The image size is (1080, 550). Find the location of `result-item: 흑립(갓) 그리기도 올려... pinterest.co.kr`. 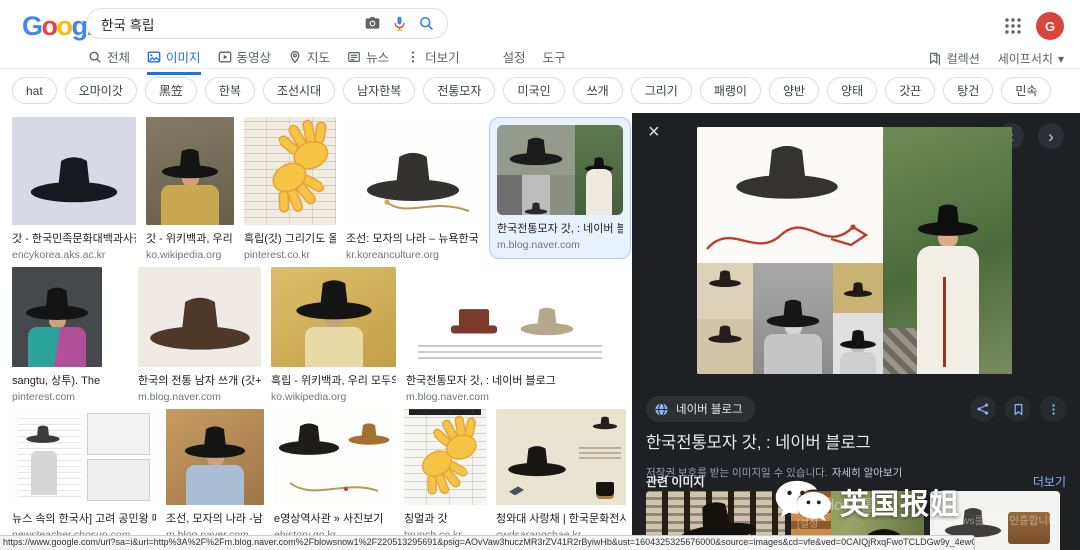

result-item: 흑립(갓) 그리기도 올려... pinterest.co.kr is located at coordinates (290, 189).